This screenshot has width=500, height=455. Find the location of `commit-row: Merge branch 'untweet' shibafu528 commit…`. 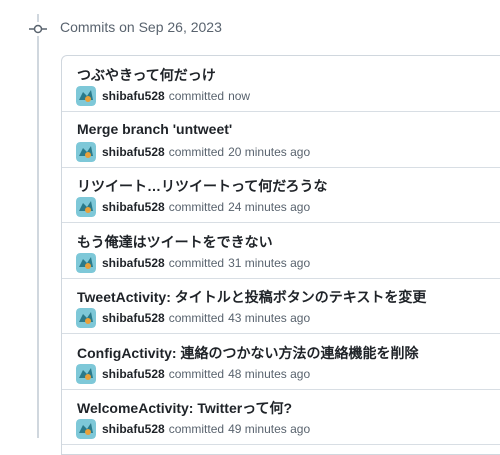

commit-row: Merge branch 'untweet' shibafu528 commit… is located at coordinates (281, 140).